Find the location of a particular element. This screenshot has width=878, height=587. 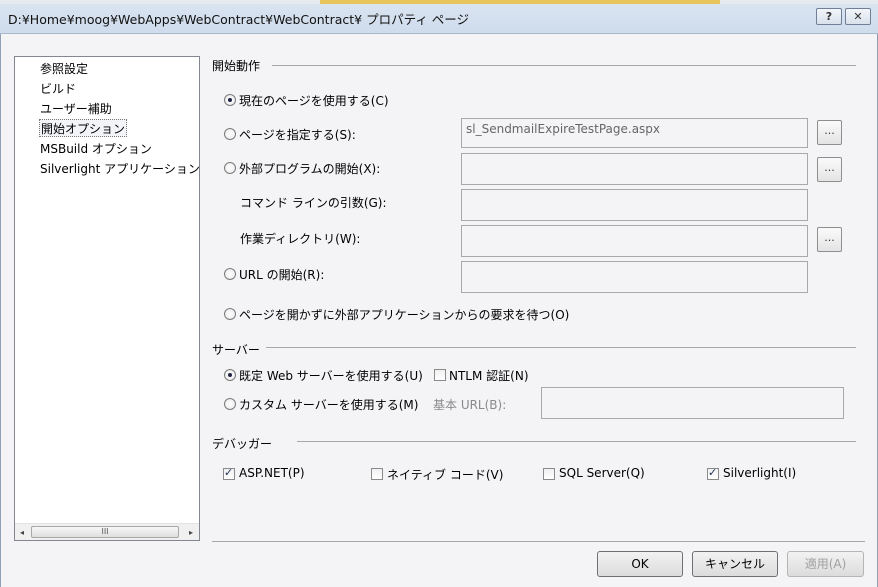

horizontal-scrollbar: ◂ III ▸ is located at coordinates (107, 531).